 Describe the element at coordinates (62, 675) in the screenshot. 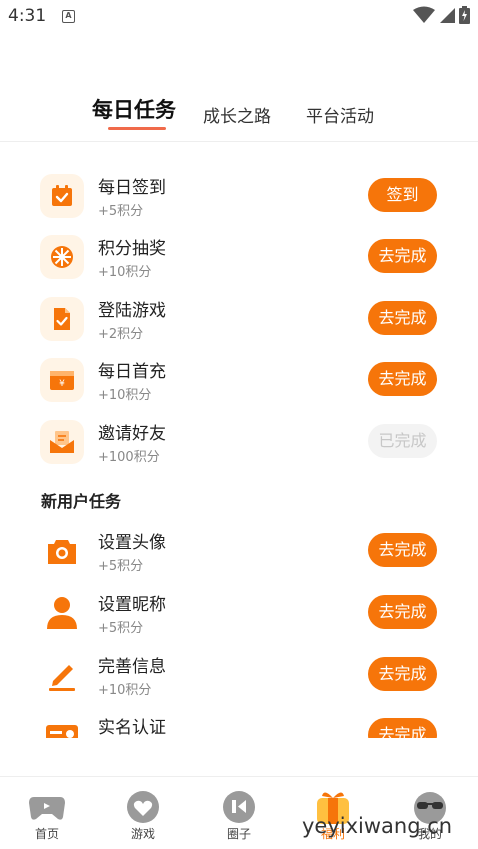

I see `pencil-icon` at that location.